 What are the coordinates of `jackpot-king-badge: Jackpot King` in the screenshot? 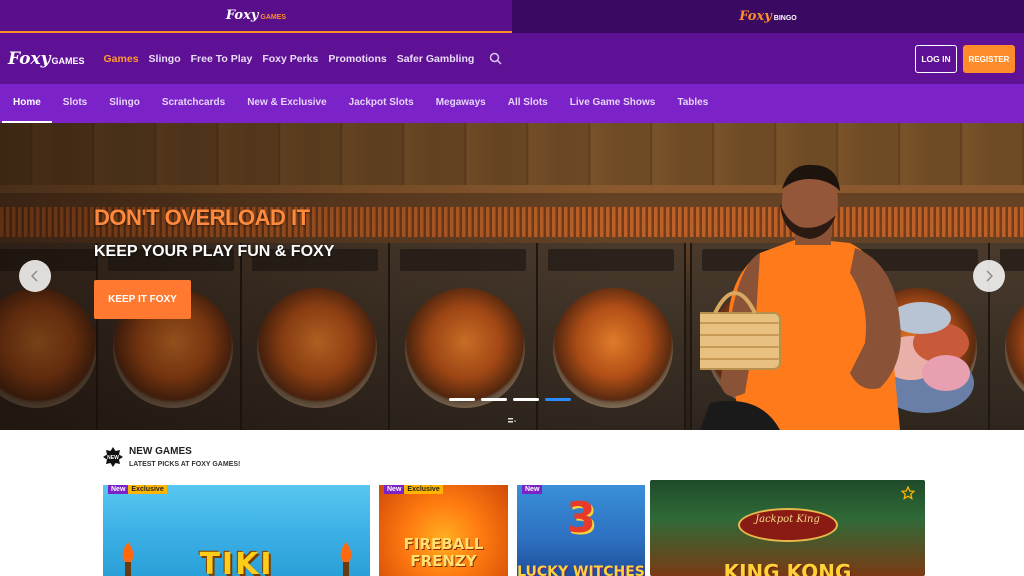 It's located at (787, 525).